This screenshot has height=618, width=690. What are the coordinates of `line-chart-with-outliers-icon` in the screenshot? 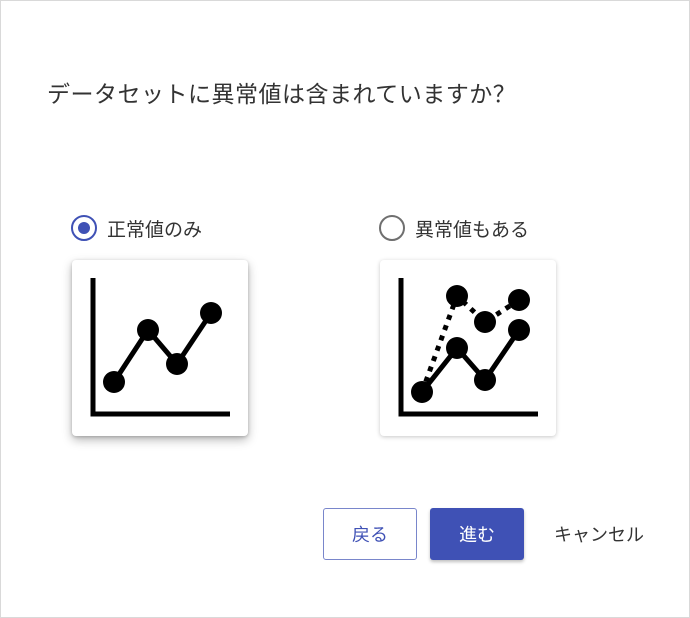 It's located at (468, 347).